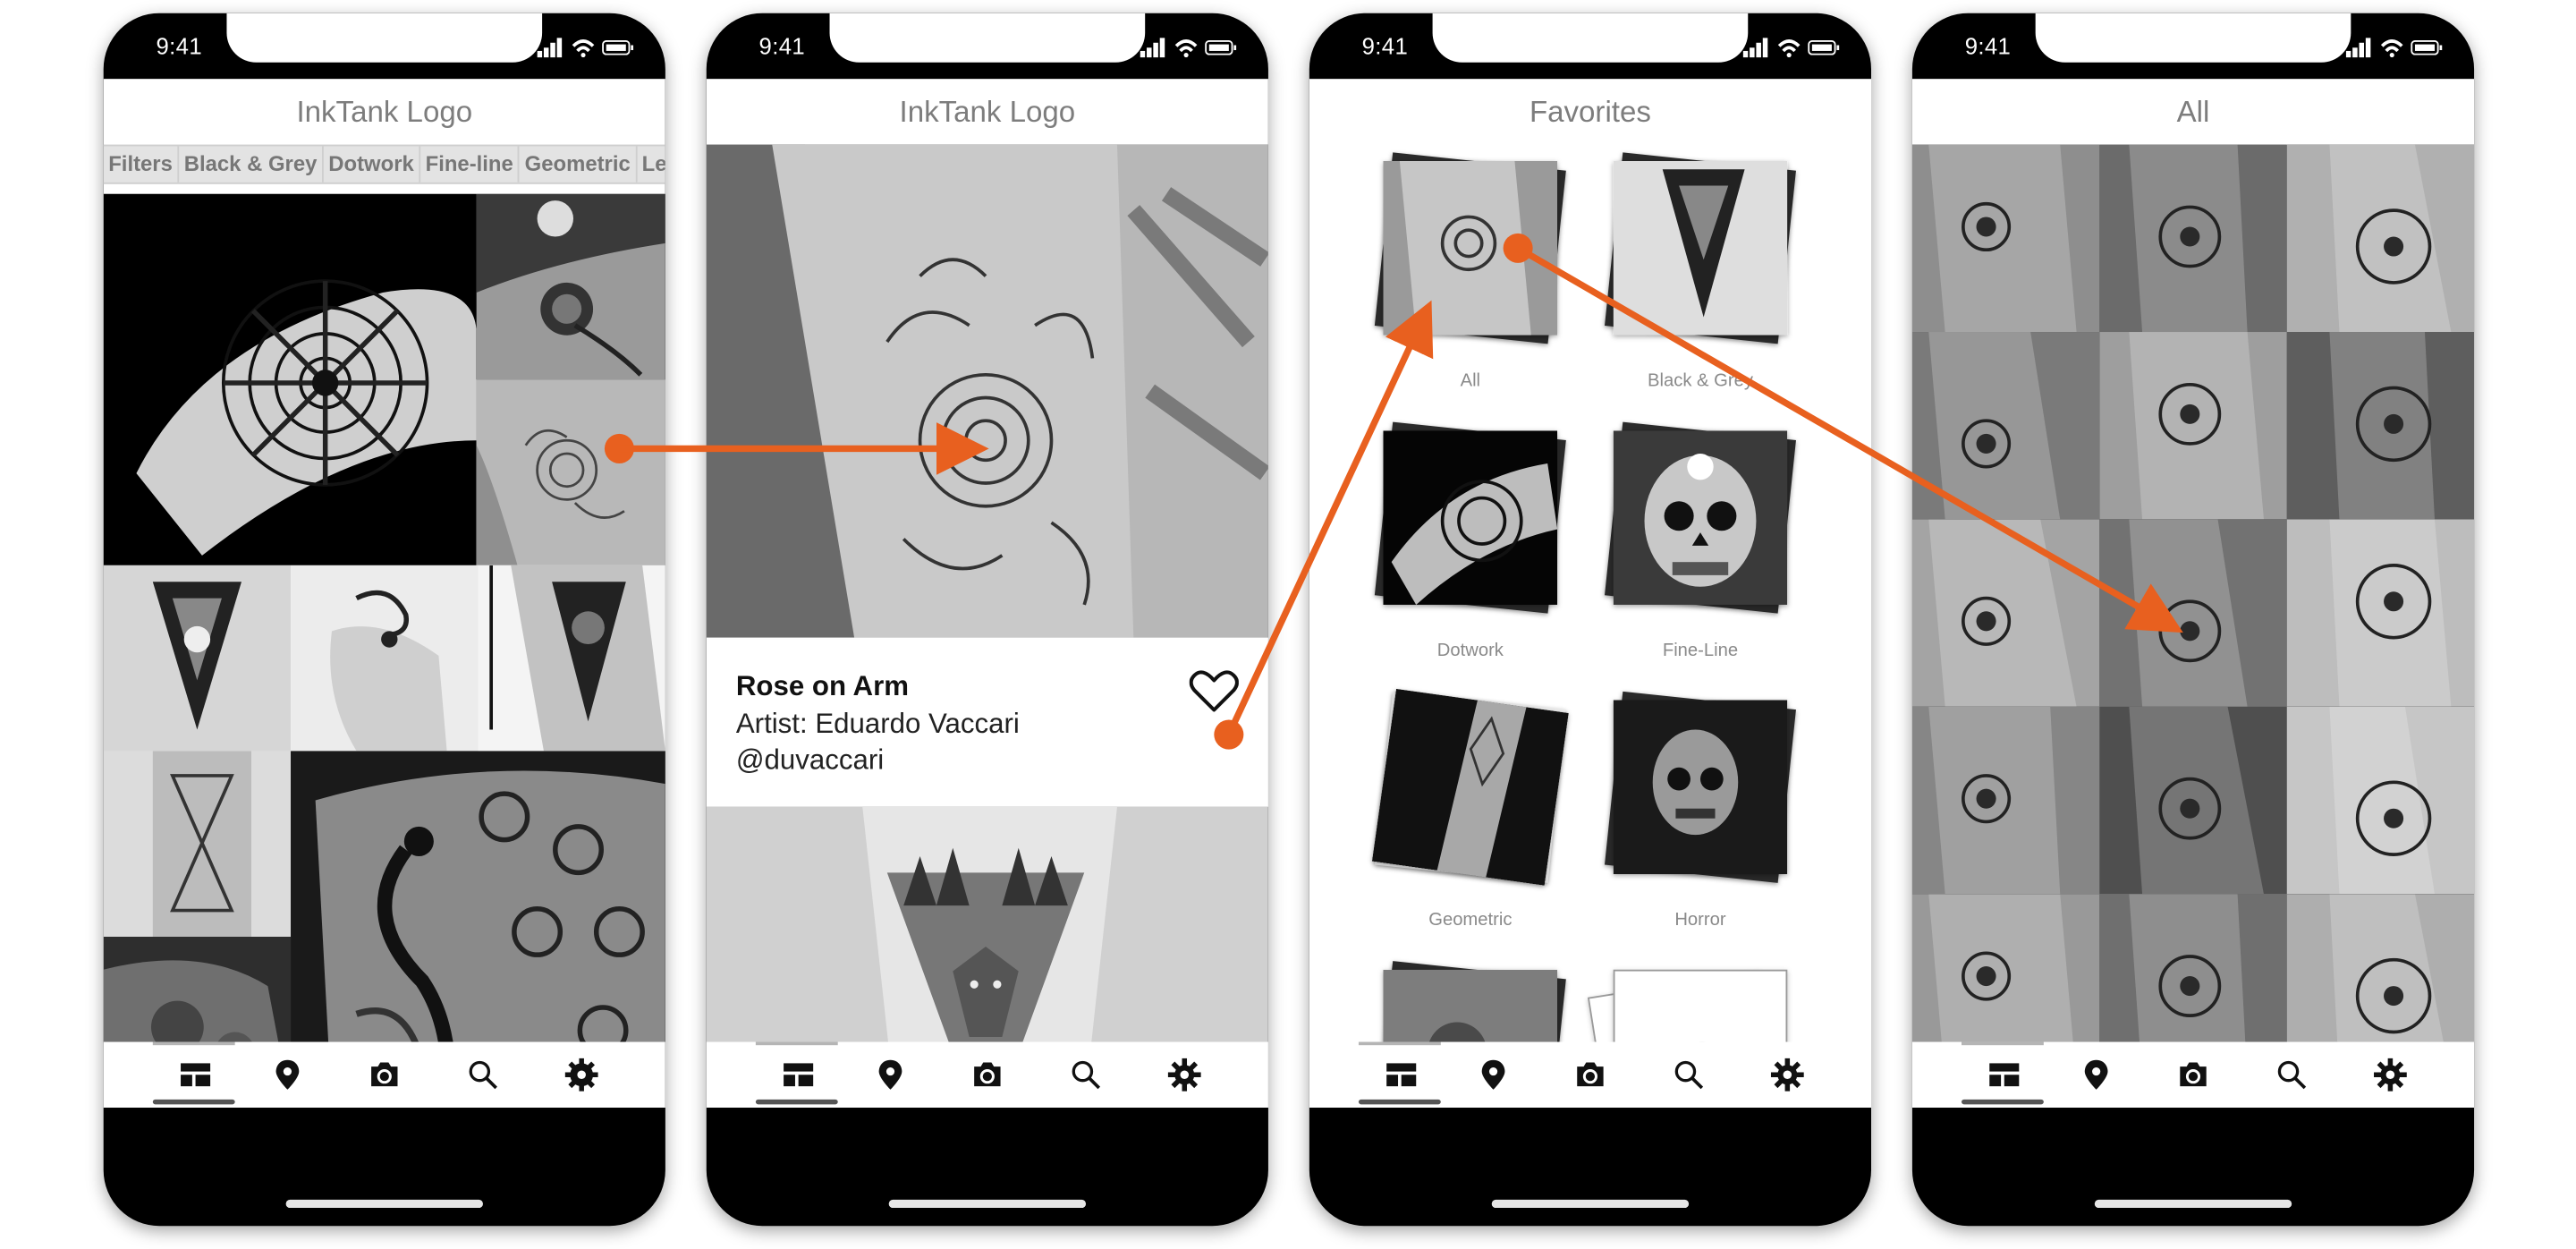  What do you see at coordinates (570, 286) in the screenshot?
I see `tattoo-rose-arm-thumb` at bounding box center [570, 286].